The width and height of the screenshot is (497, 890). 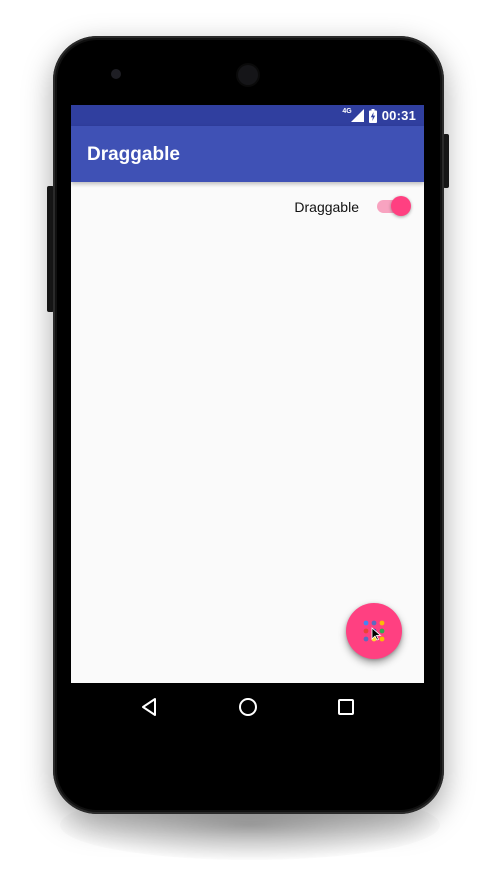 I want to click on draggable-switch-label: Draggable, so click(x=326, y=207).